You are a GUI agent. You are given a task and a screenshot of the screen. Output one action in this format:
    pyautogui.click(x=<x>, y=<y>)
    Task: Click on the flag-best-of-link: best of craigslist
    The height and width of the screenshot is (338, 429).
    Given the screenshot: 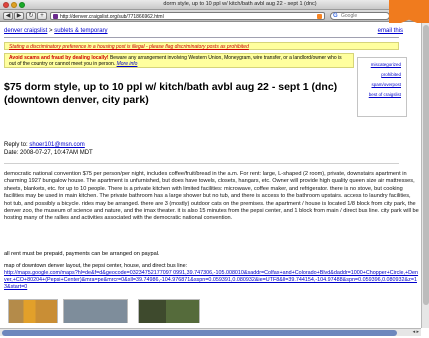 What is the action you would take?
    pyautogui.click(x=382, y=95)
    